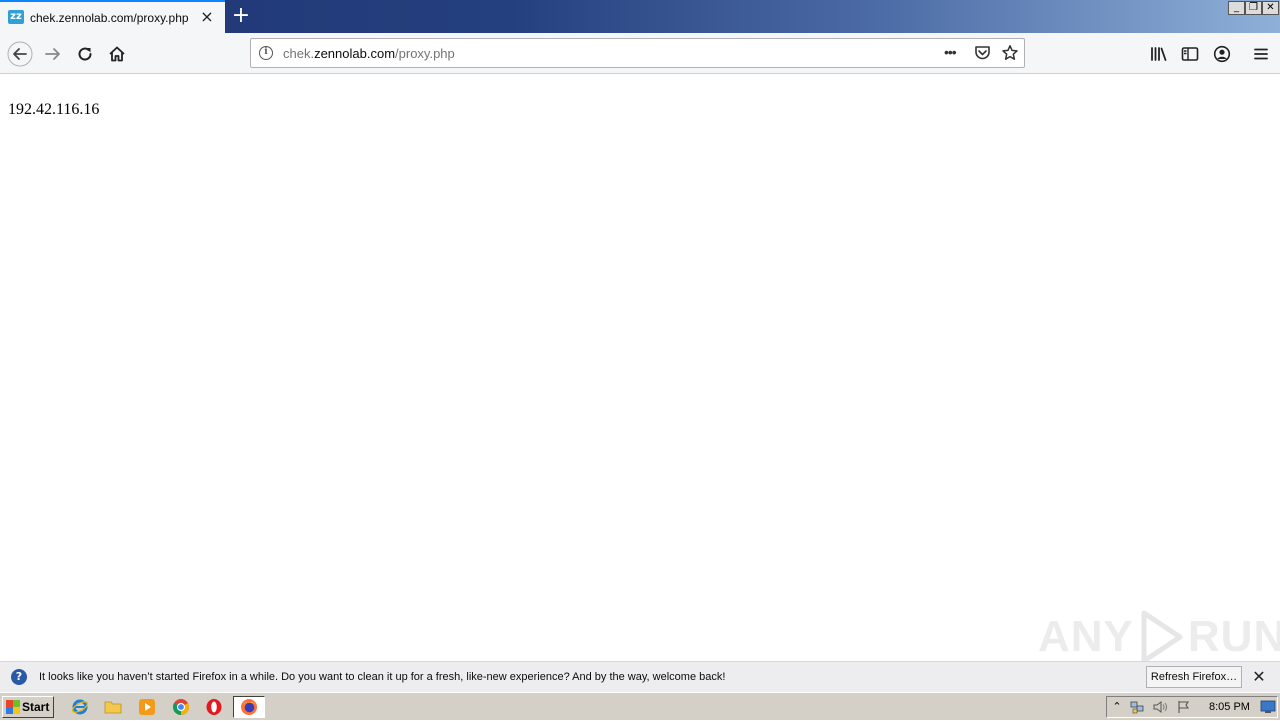 The height and width of the screenshot is (721, 1280). I want to click on reload-icon, so click(85, 54).